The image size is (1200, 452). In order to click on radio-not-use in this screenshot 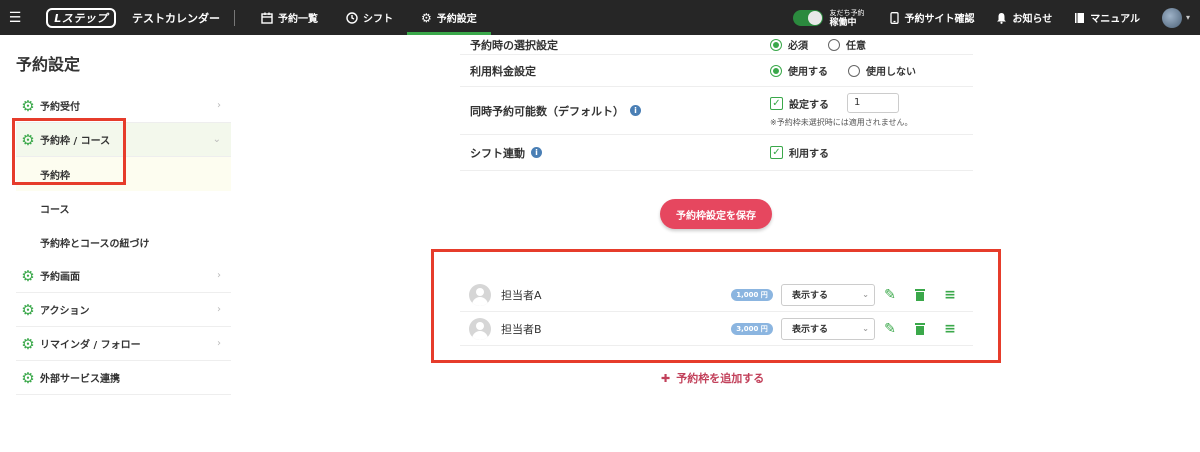, I will do `click(854, 70)`.